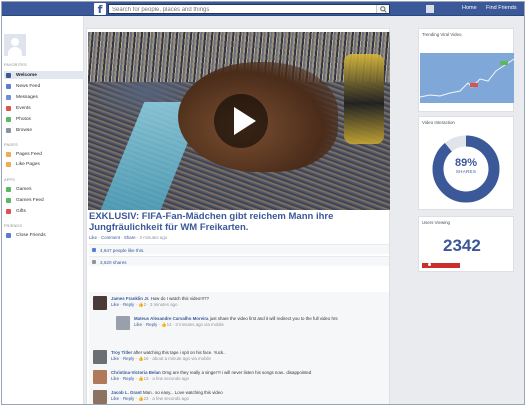 This screenshot has height=406, width=526. I want to click on sidebar-item-label: News Feed, so click(28, 86).